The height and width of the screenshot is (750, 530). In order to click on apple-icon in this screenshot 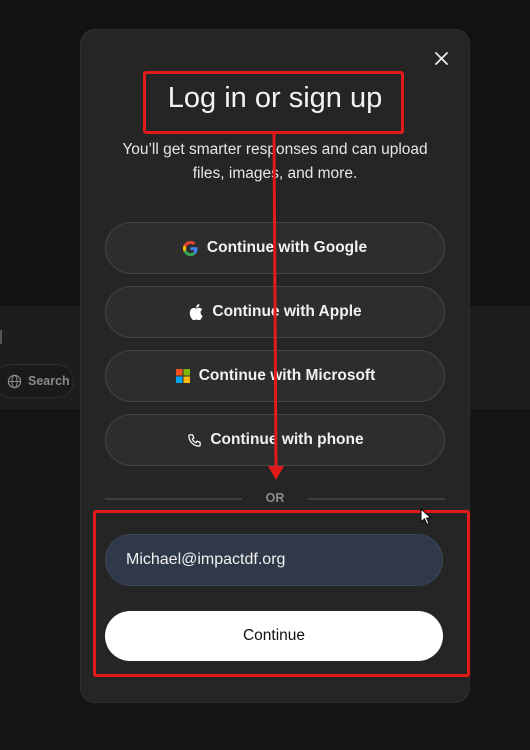, I will do `click(196, 312)`.